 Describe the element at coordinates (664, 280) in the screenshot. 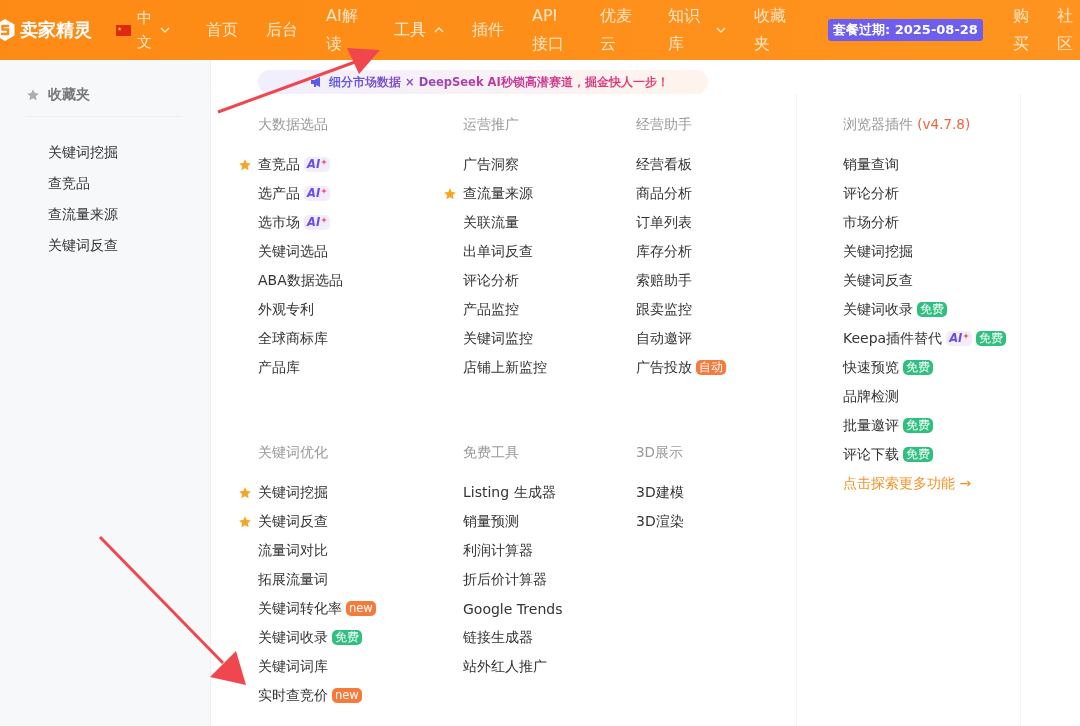

I see `menu-item: 索赔助手` at that location.